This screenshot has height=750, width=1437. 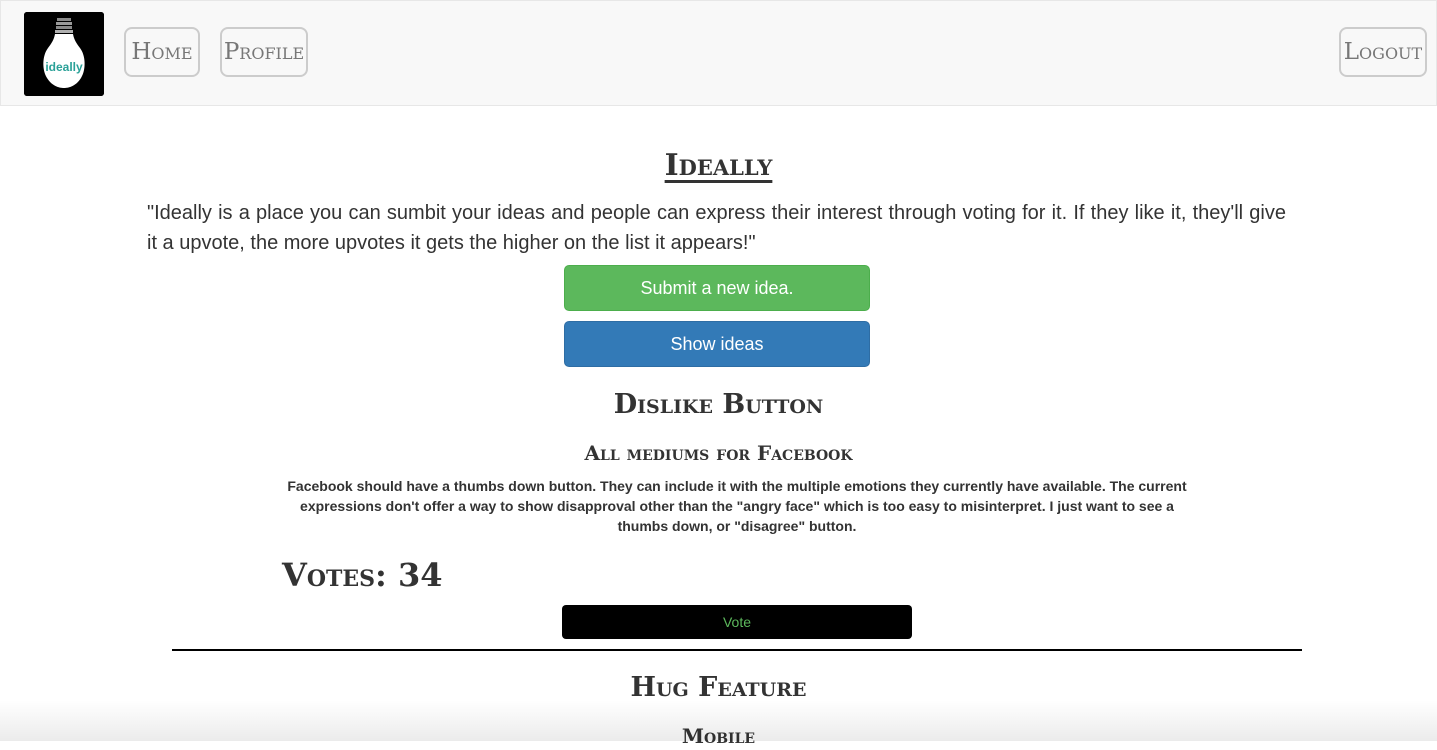 I want to click on vote-button: Vote, so click(x=737, y=622).